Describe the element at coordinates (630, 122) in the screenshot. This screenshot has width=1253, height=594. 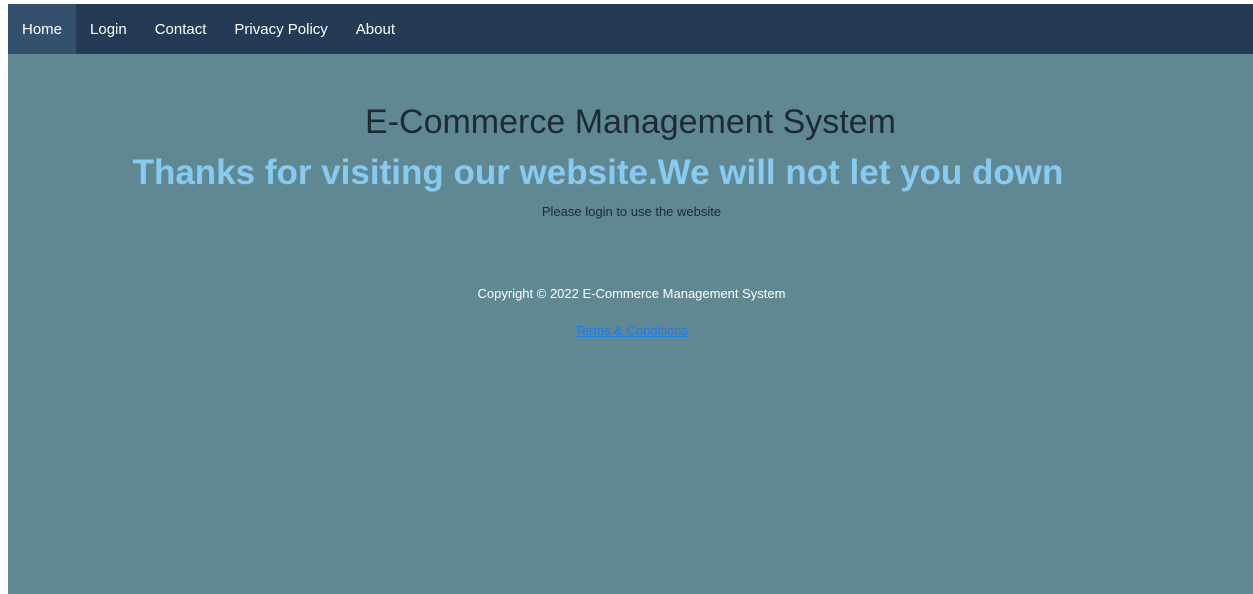
I see `page-title: E-Commerce Management System` at that location.